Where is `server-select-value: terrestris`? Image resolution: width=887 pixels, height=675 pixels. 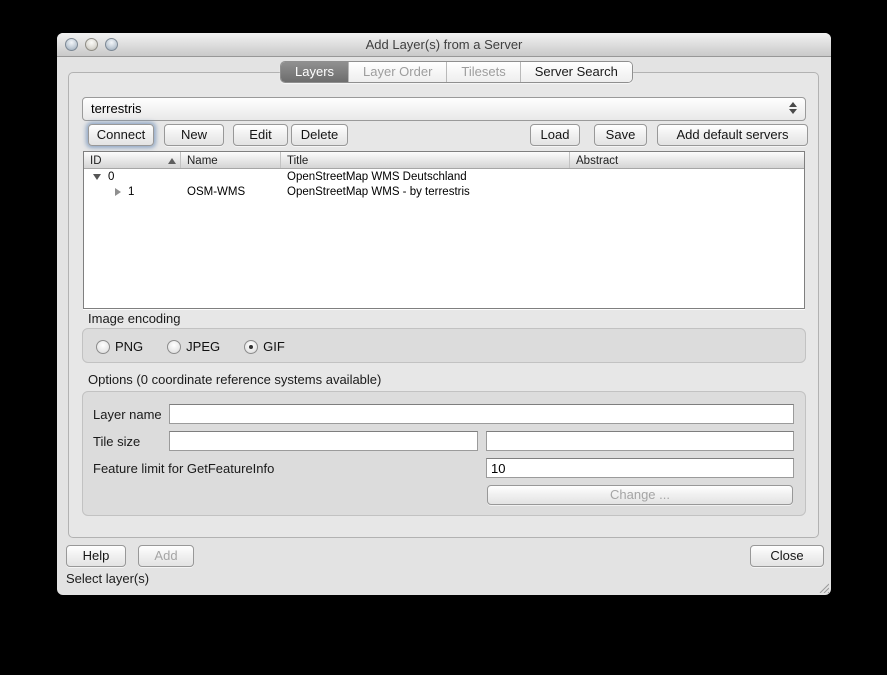 server-select-value: terrestris is located at coordinates (116, 108).